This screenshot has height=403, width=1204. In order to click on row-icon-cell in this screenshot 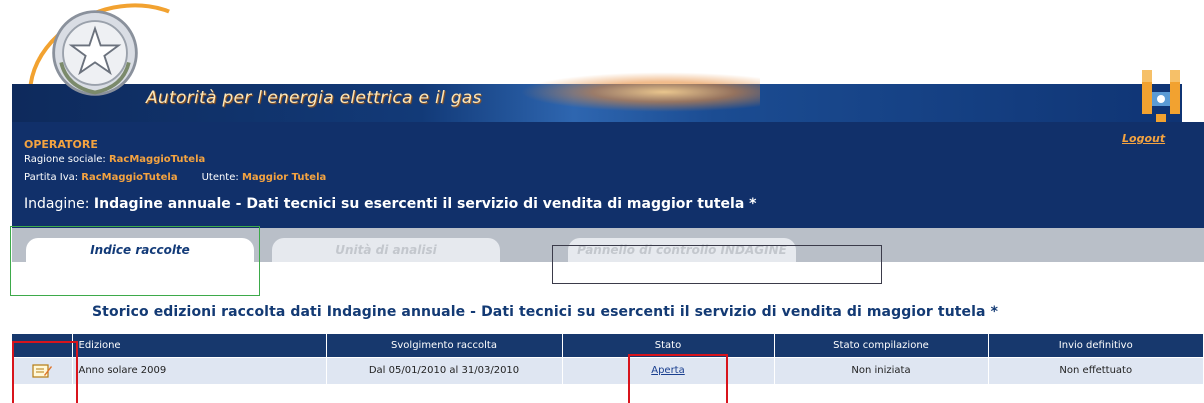, I will do `click(42, 370)`.